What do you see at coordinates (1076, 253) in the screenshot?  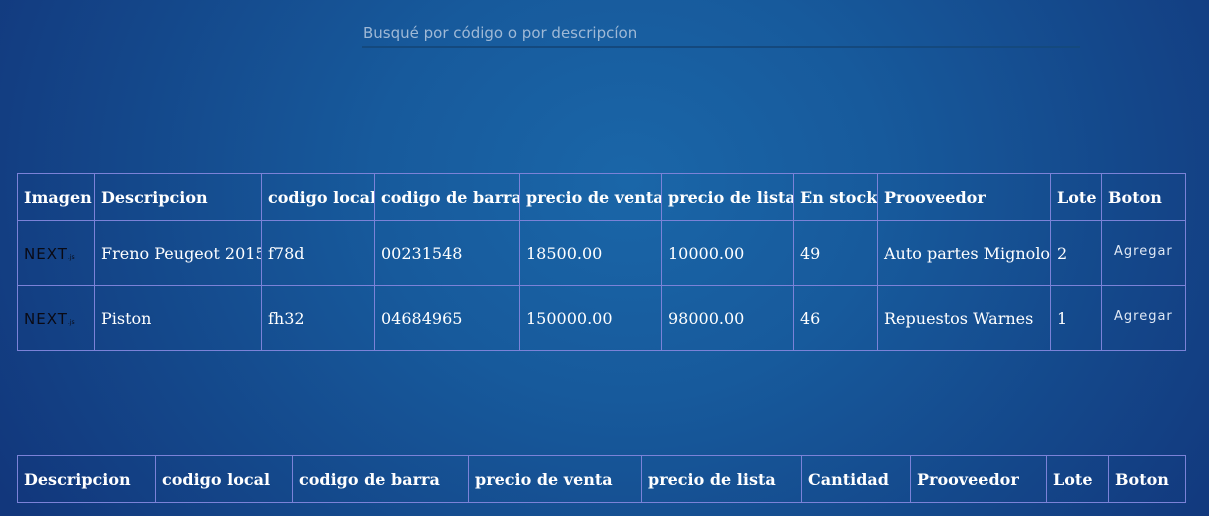 I see `cell-lote: 2` at bounding box center [1076, 253].